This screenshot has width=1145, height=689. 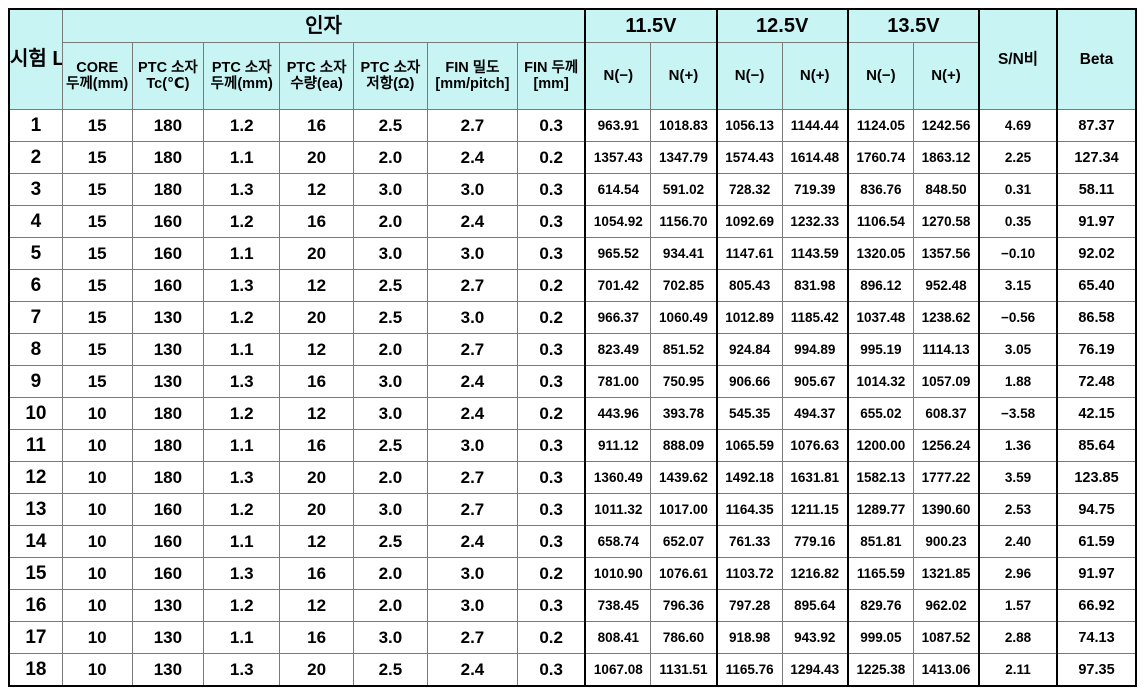 What do you see at coordinates (749, 125) in the screenshot?
I see `cell-n-minus-12-5v: 1056.13` at bounding box center [749, 125].